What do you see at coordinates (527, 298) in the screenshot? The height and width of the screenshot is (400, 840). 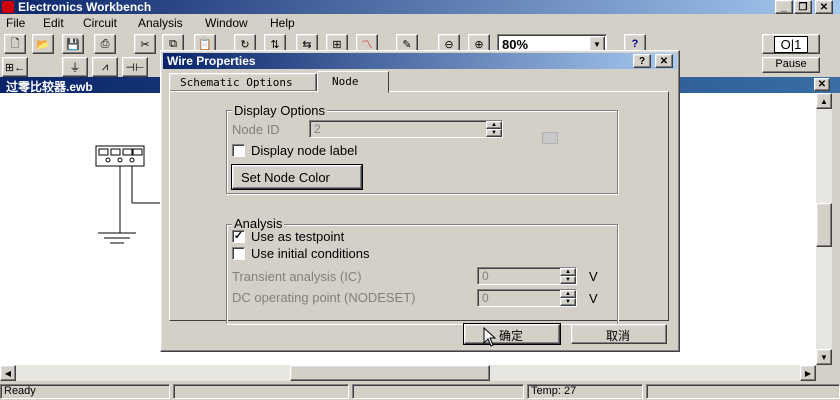 I see `dc-operating-point-input: 0 ▲ ▼` at bounding box center [527, 298].